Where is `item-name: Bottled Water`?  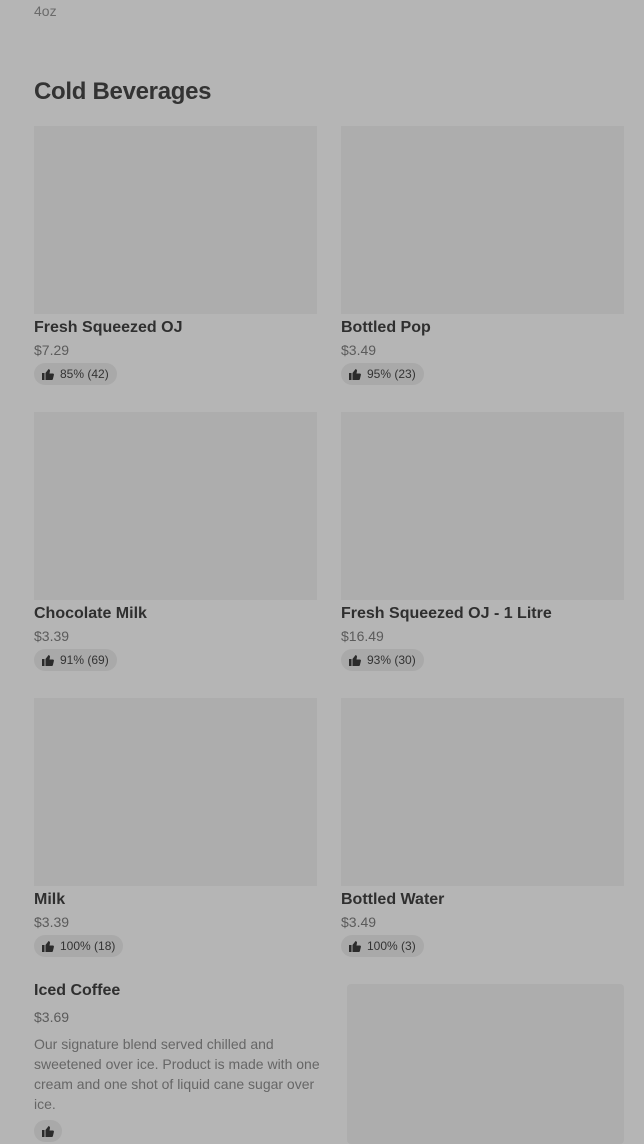
item-name: Bottled Water is located at coordinates (393, 899).